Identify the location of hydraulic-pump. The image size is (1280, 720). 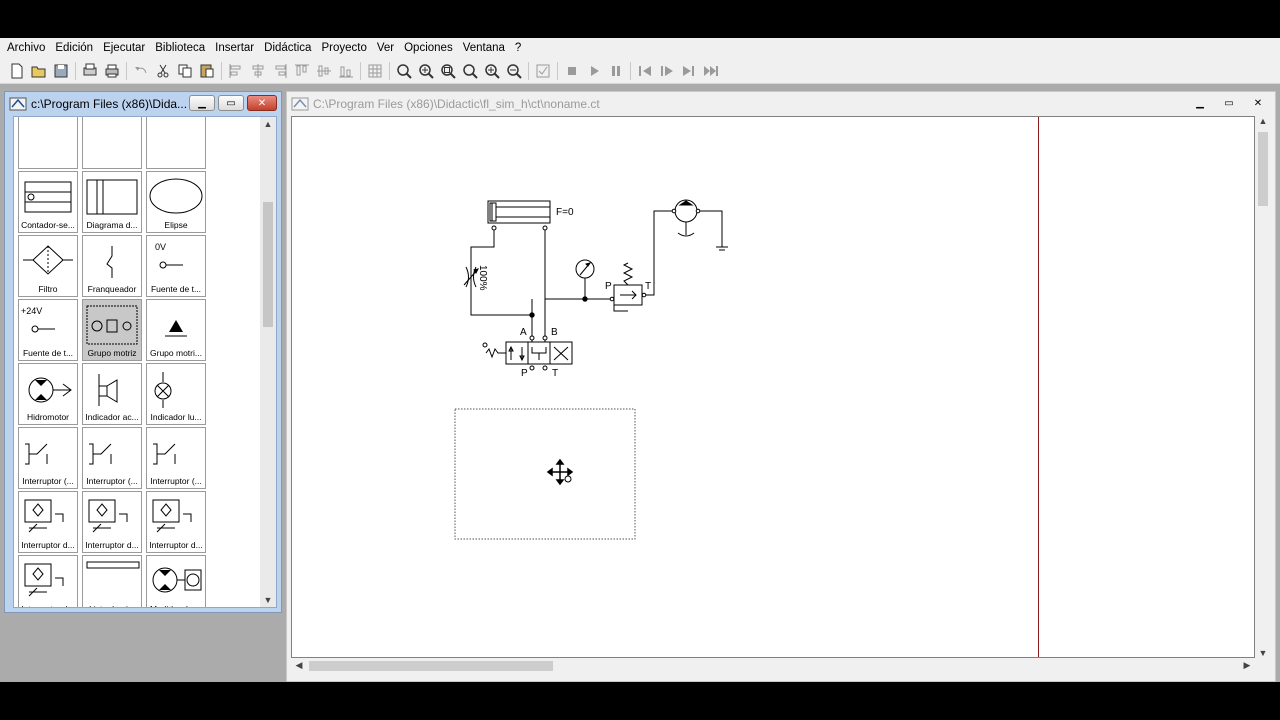
(699, 225).